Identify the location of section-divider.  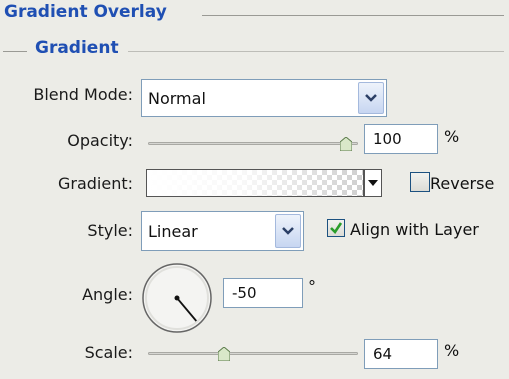
(353, 15).